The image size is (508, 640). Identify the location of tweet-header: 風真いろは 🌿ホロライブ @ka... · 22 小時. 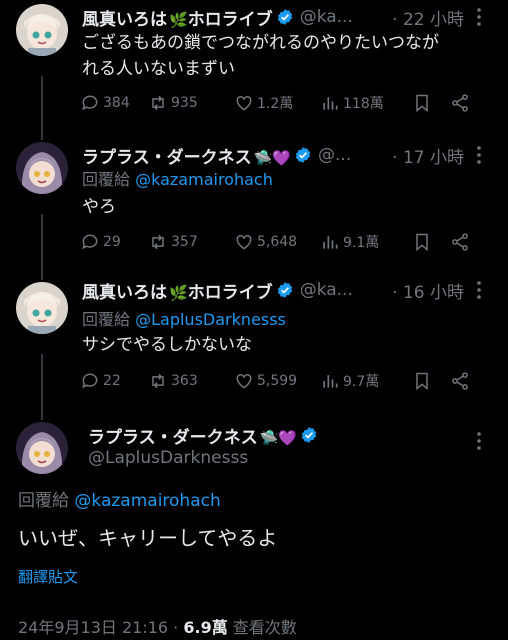
(286, 17).